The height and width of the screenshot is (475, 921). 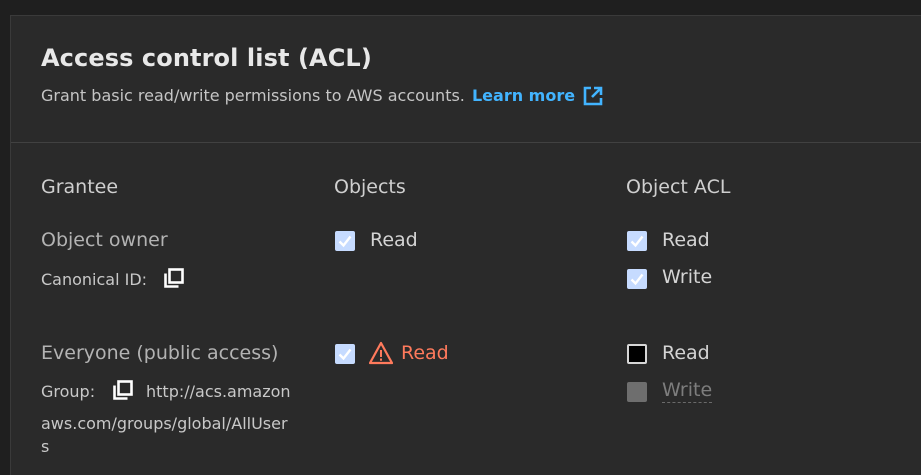 I want to click on owner-objects-read-label: Read, so click(x=394, y=240).